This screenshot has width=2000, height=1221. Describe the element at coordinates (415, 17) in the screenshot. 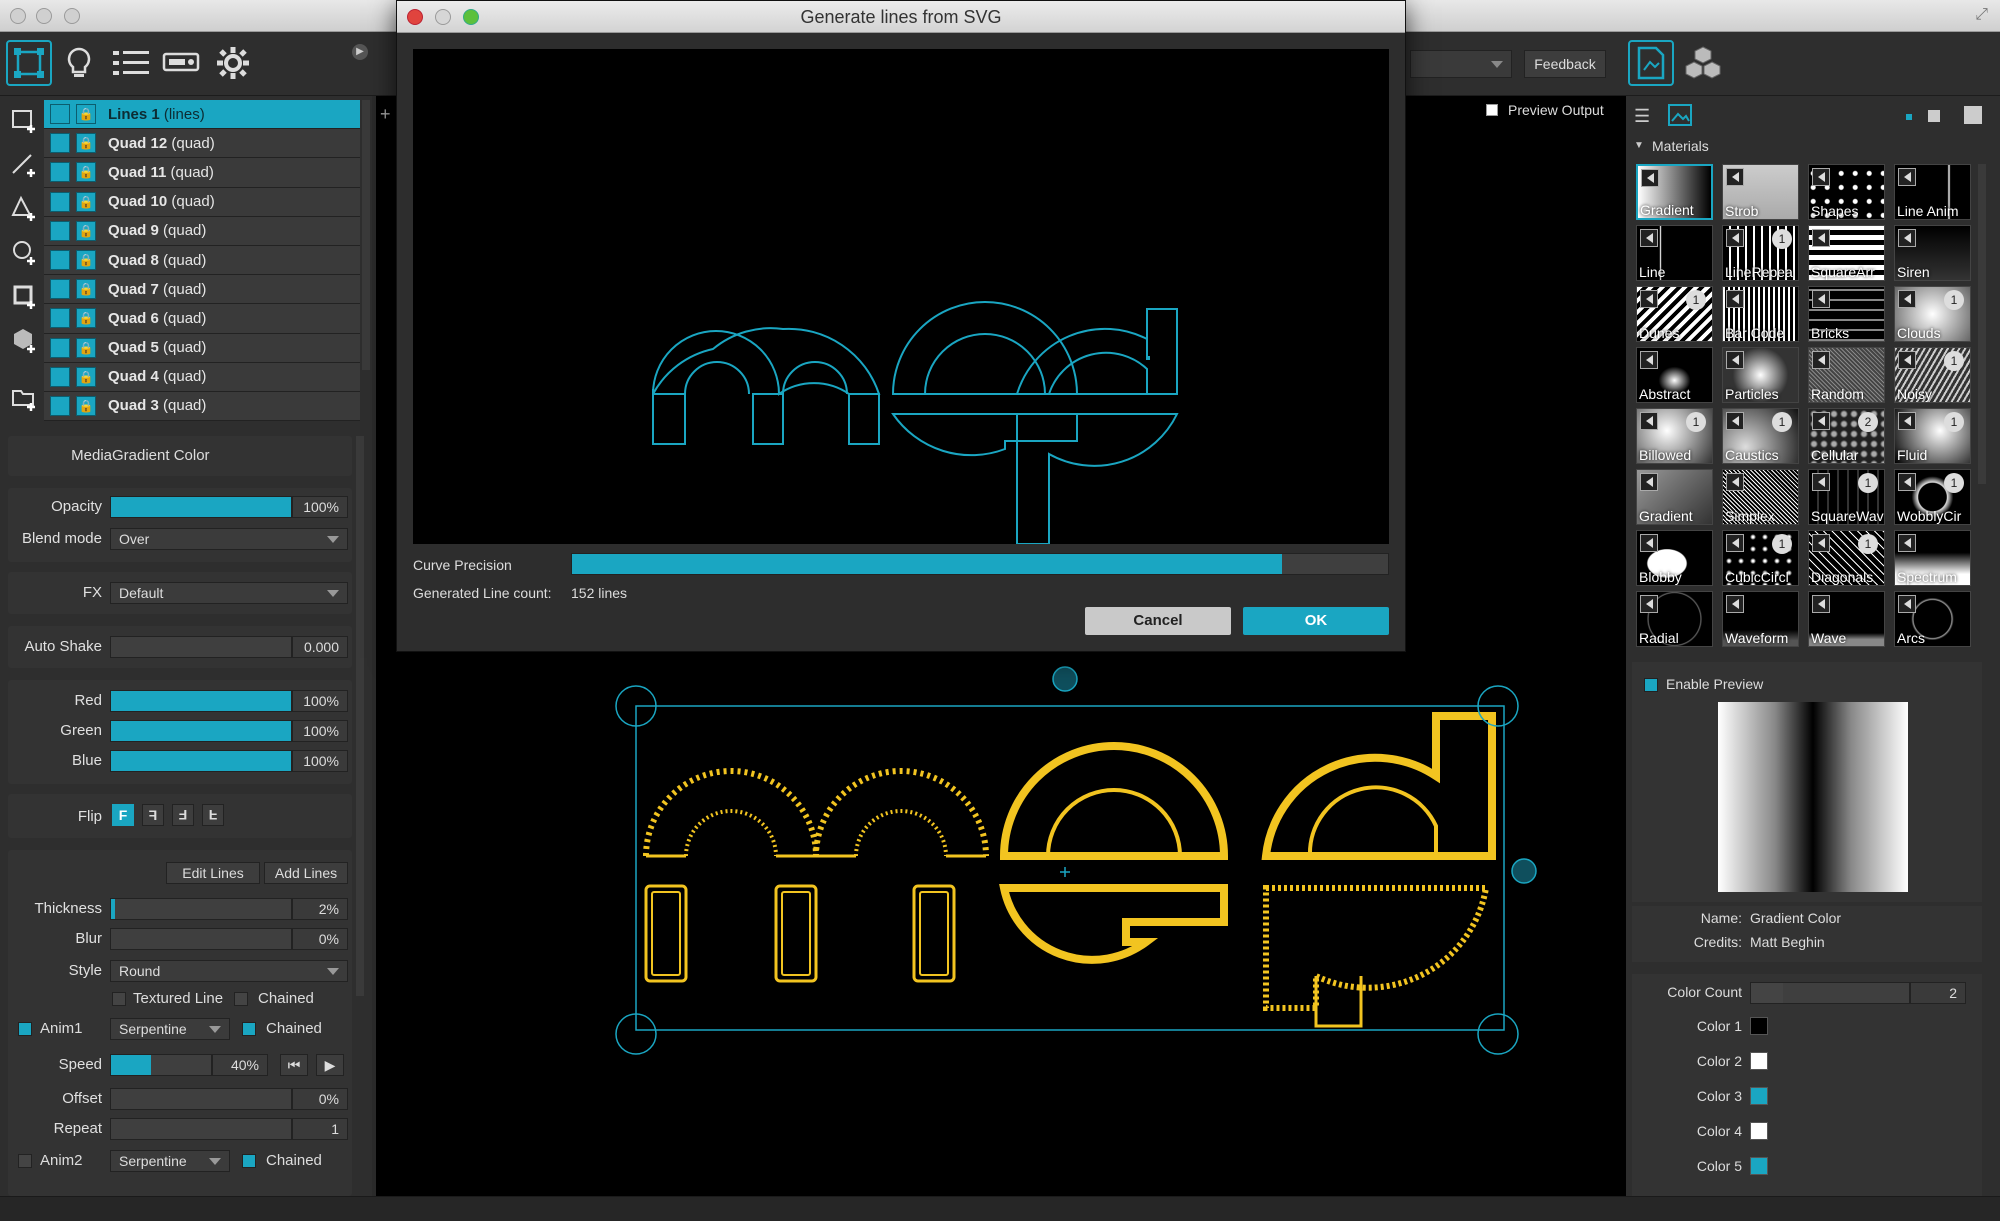

I see `dialog-close-button` at that location.